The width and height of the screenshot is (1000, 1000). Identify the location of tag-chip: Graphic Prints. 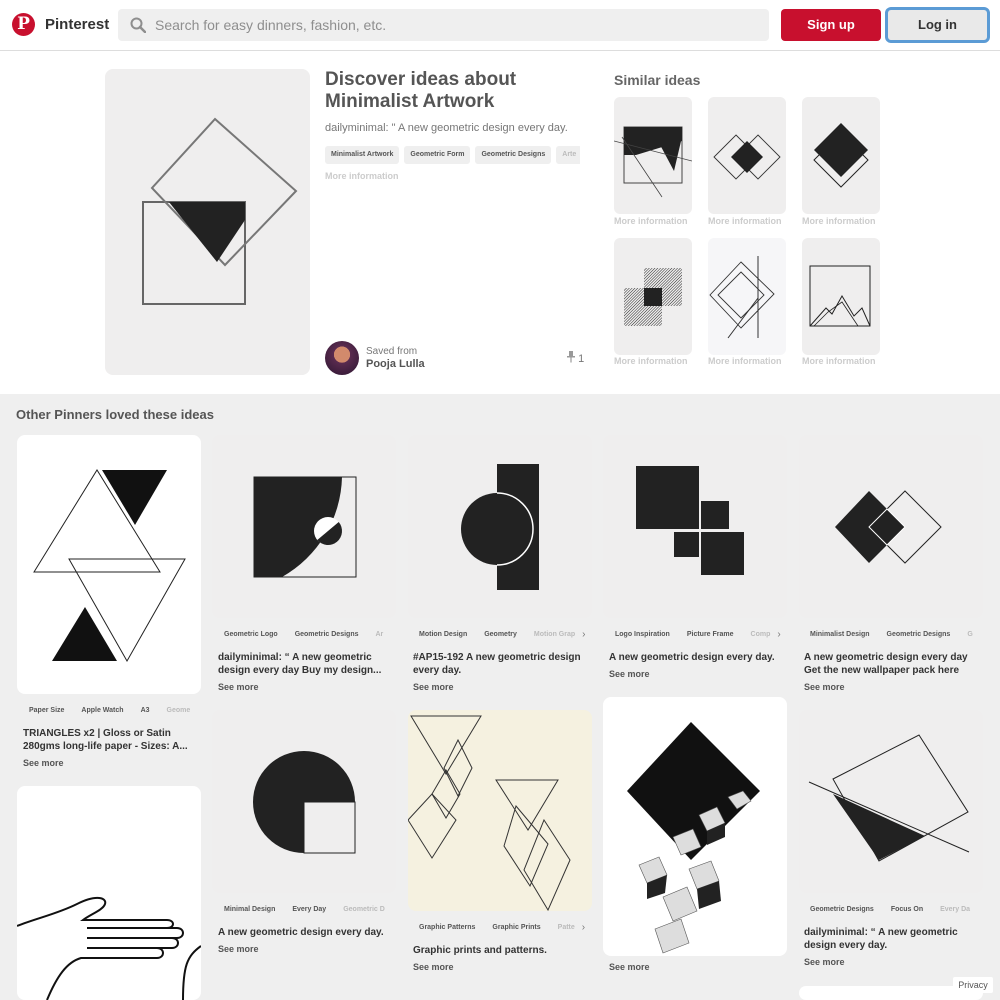
(516, 928).